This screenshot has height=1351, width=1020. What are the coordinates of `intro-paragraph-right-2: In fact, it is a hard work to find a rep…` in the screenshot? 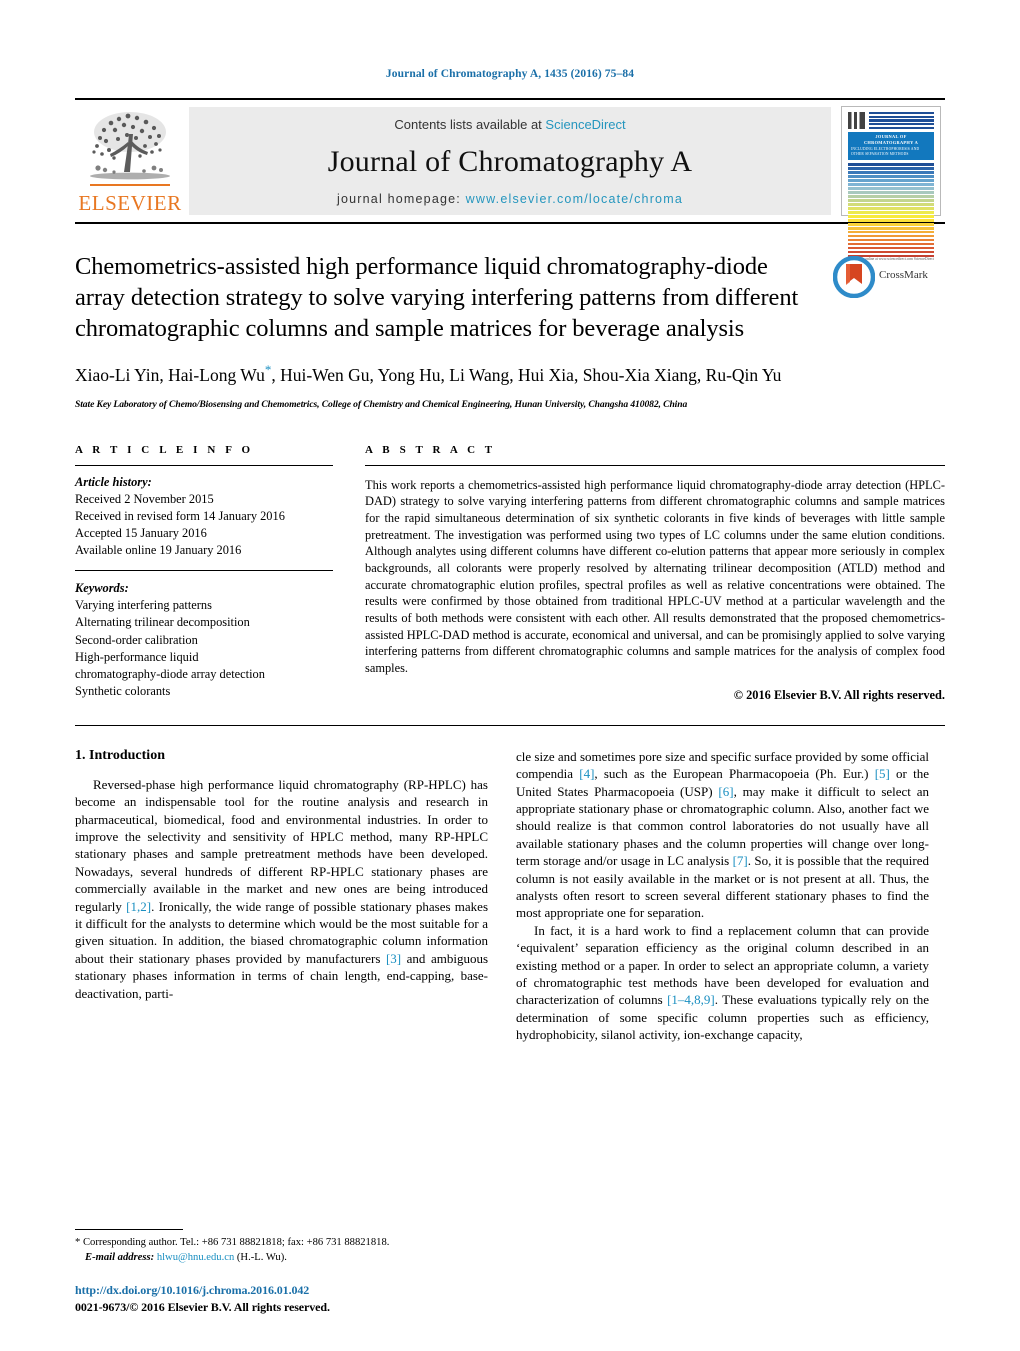 It's located at (722, 983).